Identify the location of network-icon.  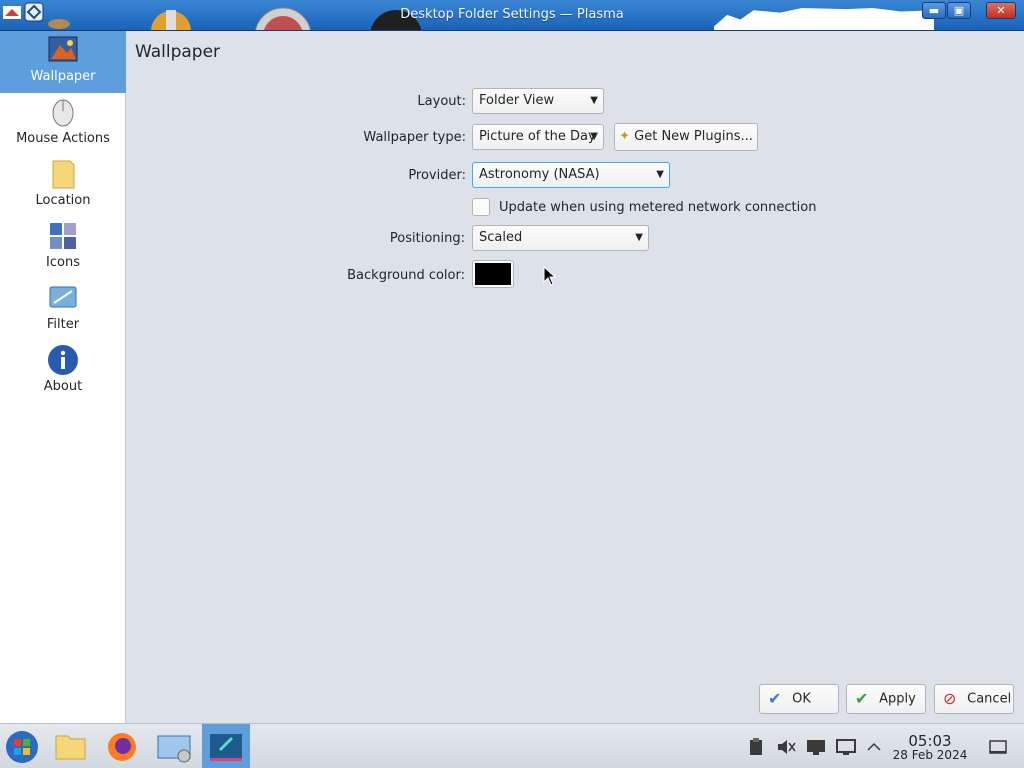
(846, 747).